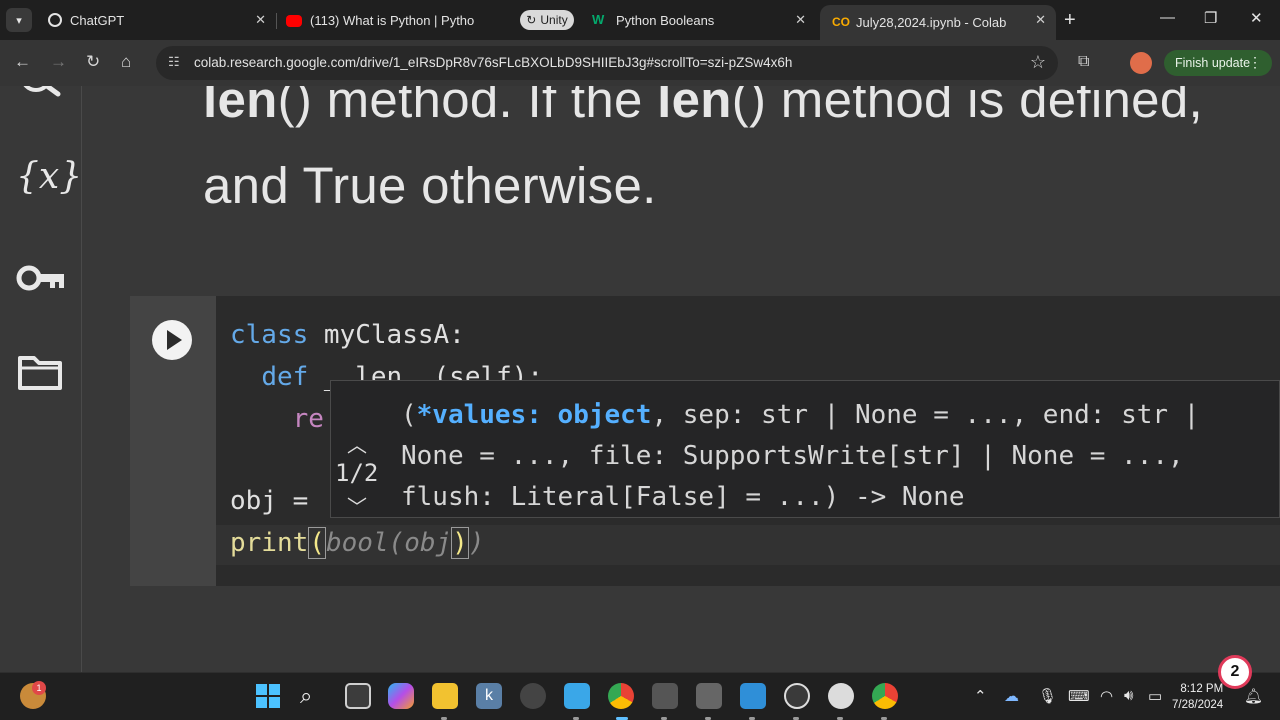 Image resolution: width=1280 pixels, height=720 pixels. Describe the element at coordinates (1253, 696) in the screenshot. I see `notification-bell-icon: 🔔︎` at that location.